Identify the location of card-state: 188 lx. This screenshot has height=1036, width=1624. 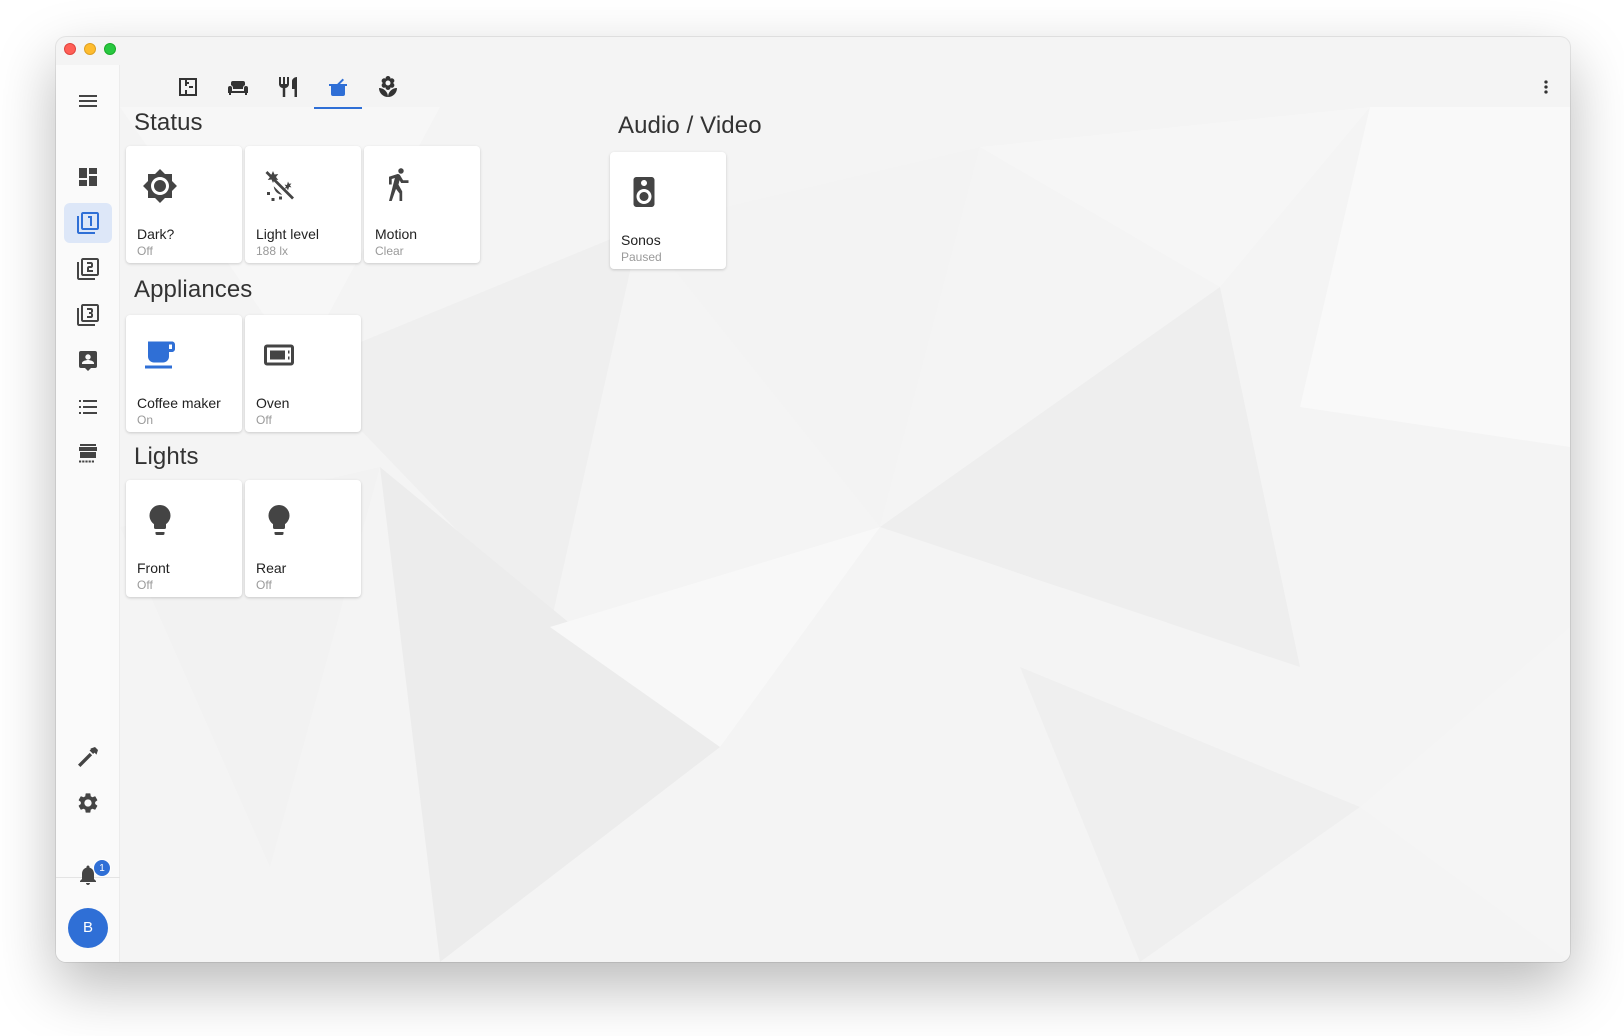
(272, 251).